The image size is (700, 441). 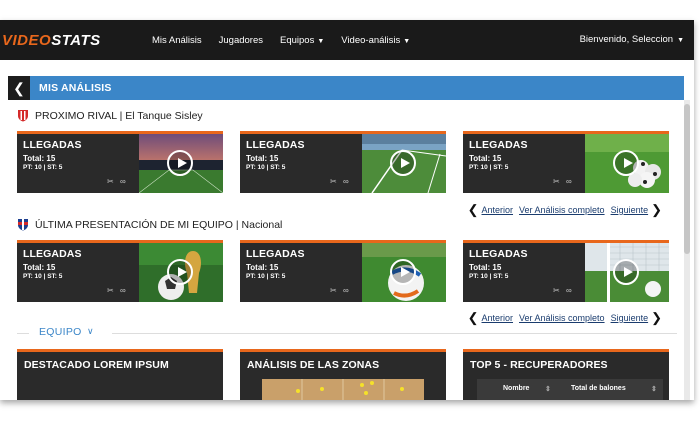 What do you see at coordinates (119, 115) in the screenshot?
I see `section-title: PROXIMO RIVAL | El Tanque Sisley` at bounding box center [119, 115].